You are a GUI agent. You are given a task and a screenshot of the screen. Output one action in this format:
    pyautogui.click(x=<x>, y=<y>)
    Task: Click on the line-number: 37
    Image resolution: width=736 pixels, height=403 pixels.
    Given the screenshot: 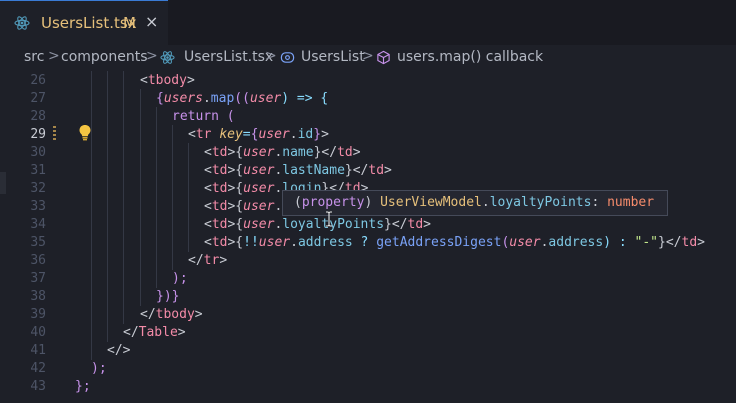 What is the action you would take?
    pyautogui.click(x=38, y=278)
    